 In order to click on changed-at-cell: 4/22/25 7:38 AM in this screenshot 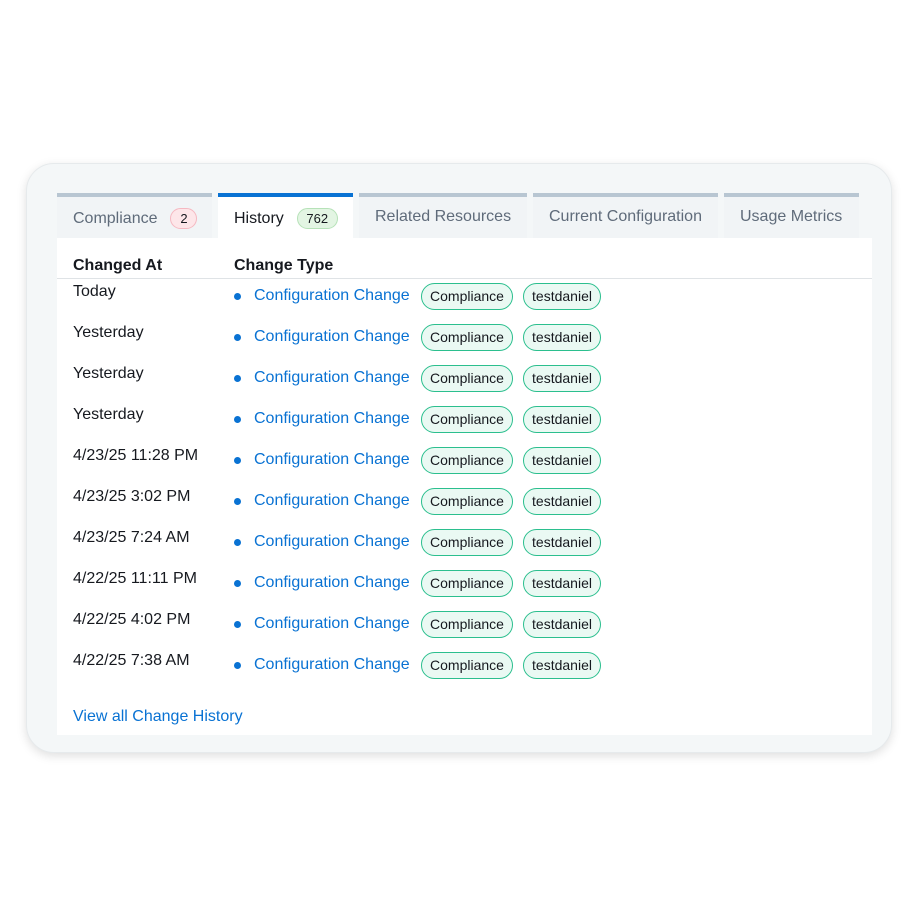, I will do `click(131, 660)`.